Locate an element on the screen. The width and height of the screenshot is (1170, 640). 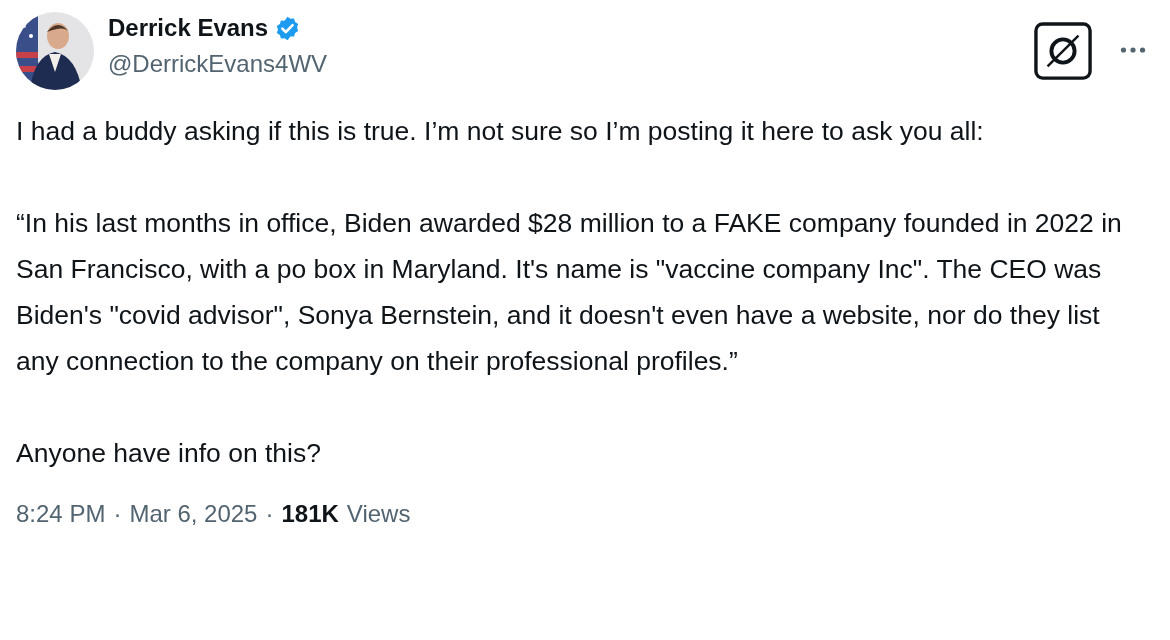
view-count: 181K is located at coordinates (310, 514).